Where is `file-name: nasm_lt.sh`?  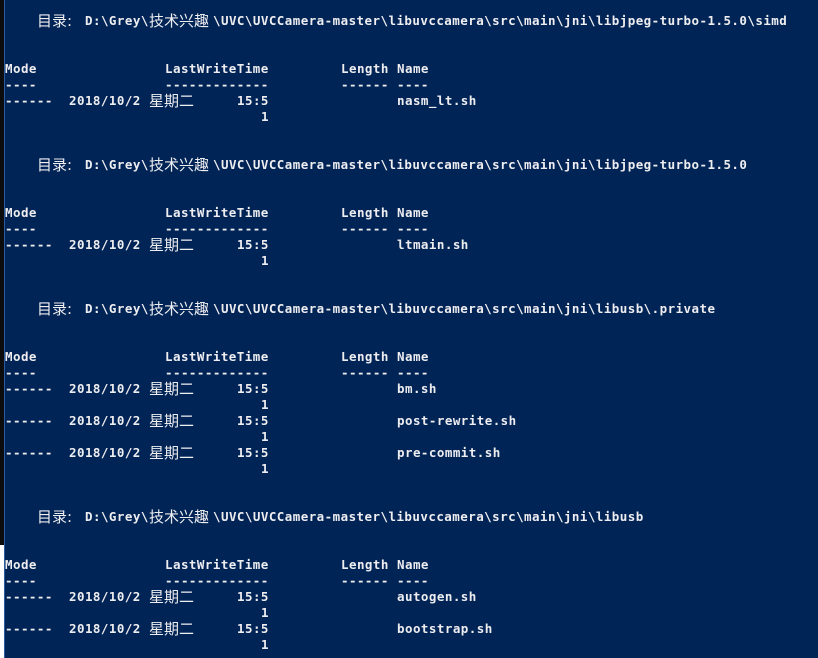 file-name: nasm_lt.sh is located at coordinates (437, 100).